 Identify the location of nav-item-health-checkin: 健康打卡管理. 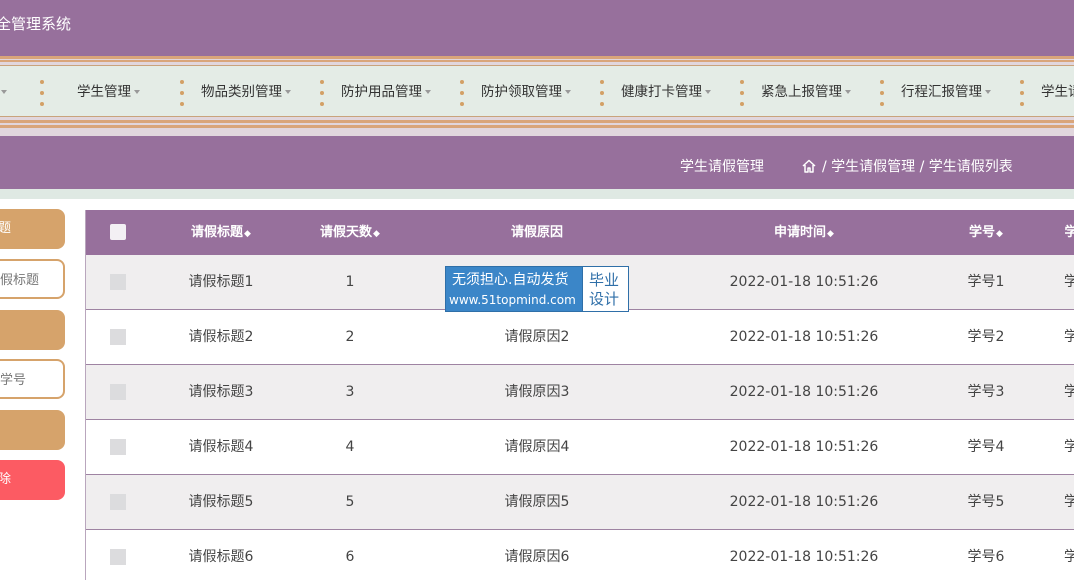
(666, 92).